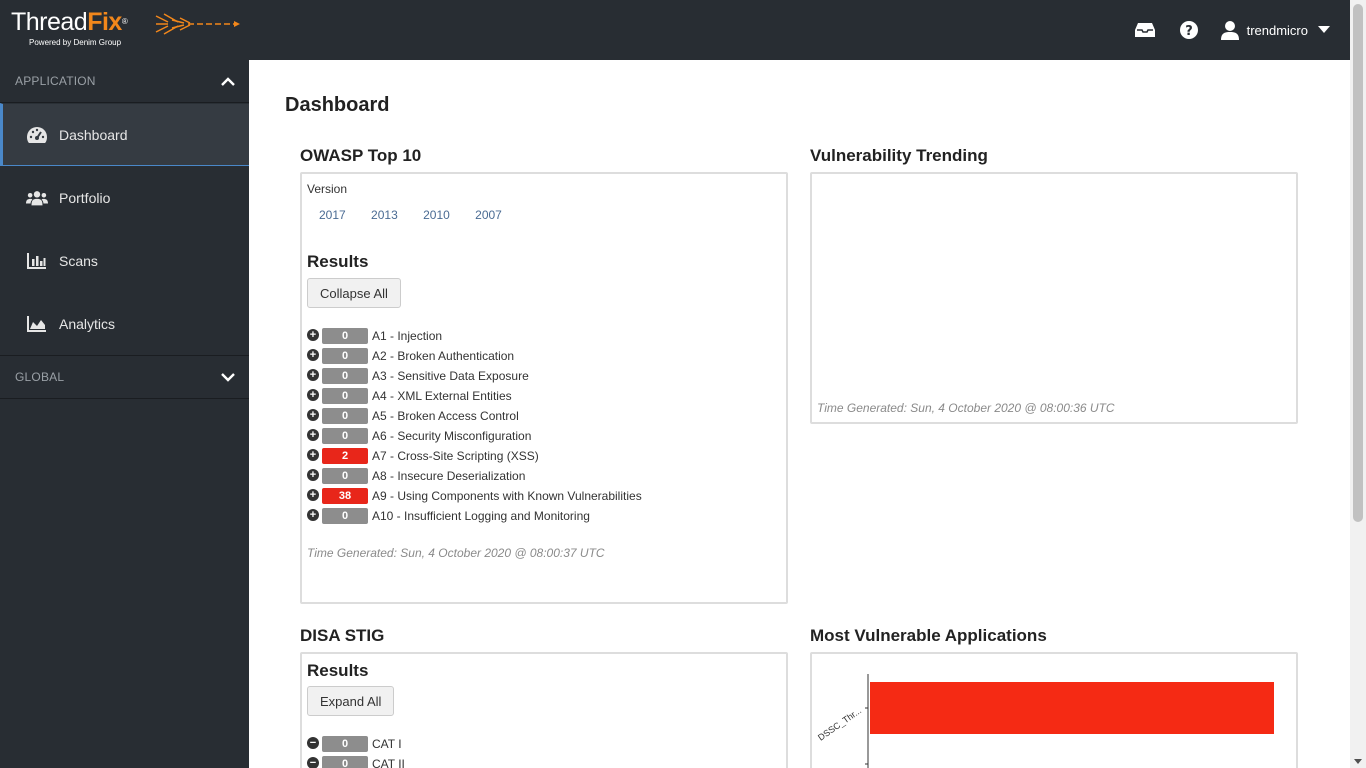 The image size is (1366, 768). Describe the element at coordinates (75, 42) in the screenshot. I see `logo-tagline: Powered by Denim Group` at that location.